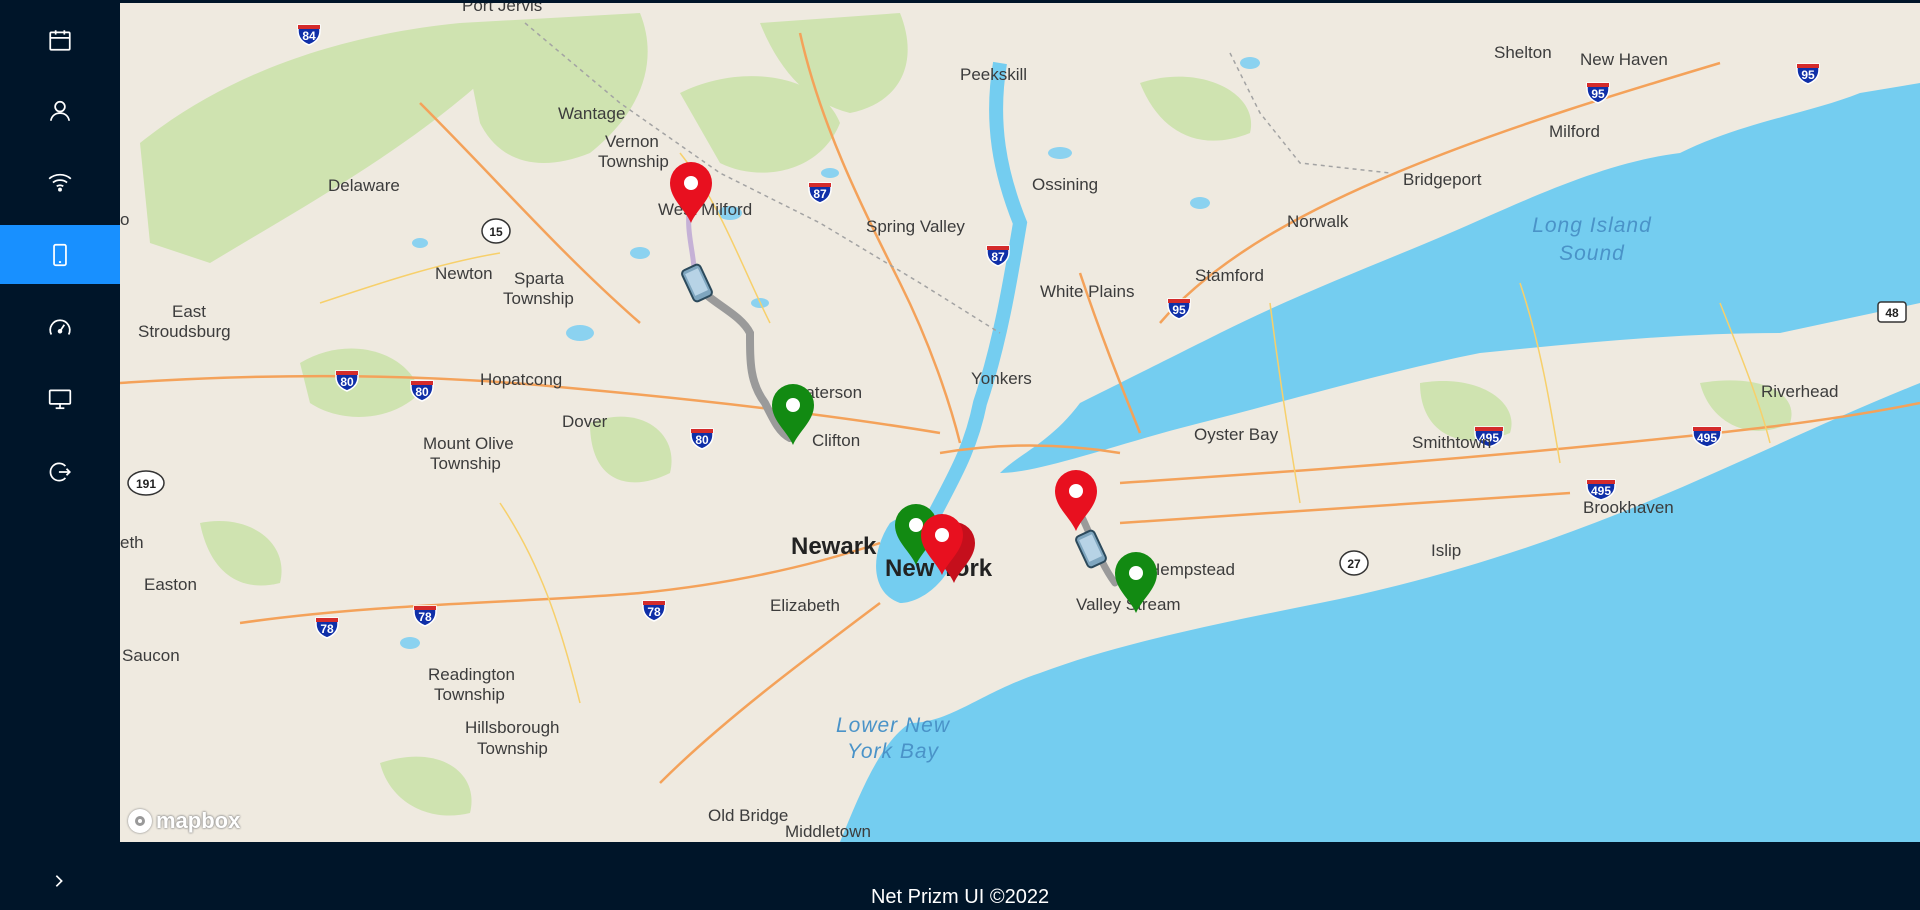  I want to click on place-label: Middletown, so click(828, 831).